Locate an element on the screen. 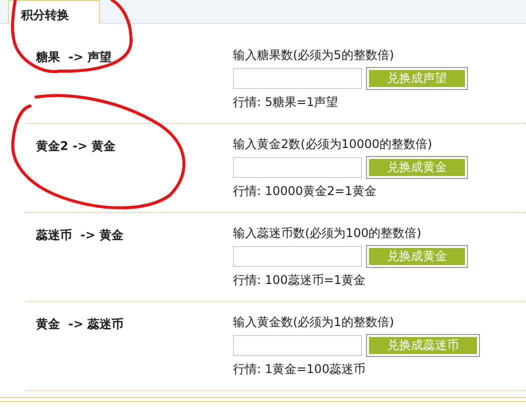 This screenshot has height=410, width=526. exchange-button: 兑换成声望 is located at coordinates (417, 78).